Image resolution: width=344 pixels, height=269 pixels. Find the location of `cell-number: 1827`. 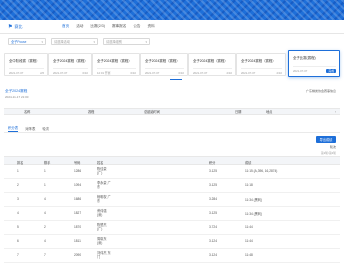

cell-number: 1827 is located at coordinates (78, 213).